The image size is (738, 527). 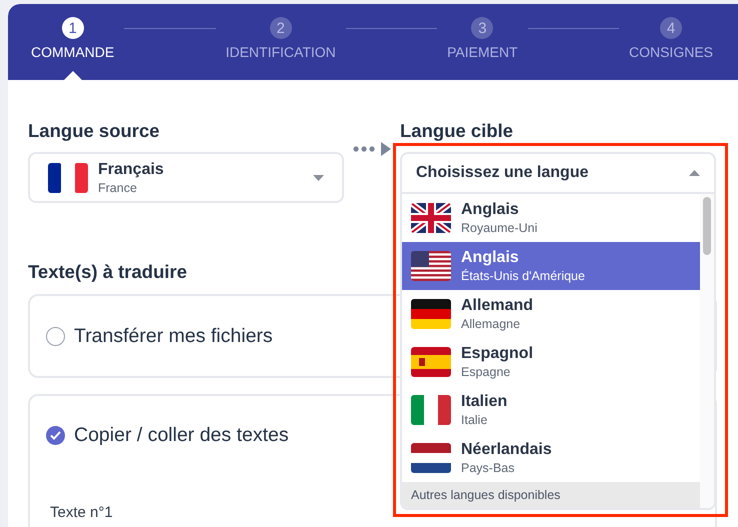 What do you see at coordinates (707, 226) in the screenshot?
I see `scrollbar-thumb` at bounding box center [707, 226].